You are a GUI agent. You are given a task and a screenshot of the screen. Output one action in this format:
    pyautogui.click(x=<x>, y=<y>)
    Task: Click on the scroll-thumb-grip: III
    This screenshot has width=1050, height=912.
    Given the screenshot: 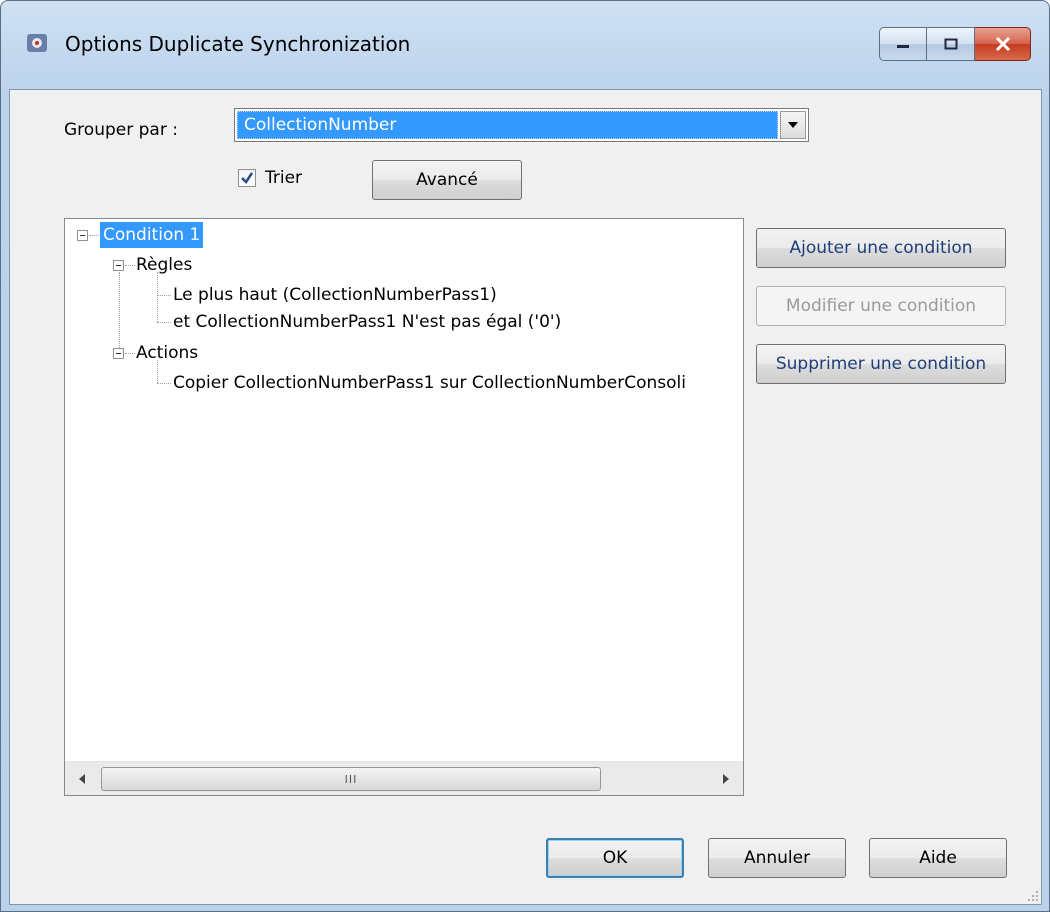 What is the action you would take?
    pyautogui.click(x=351, y=779)
    